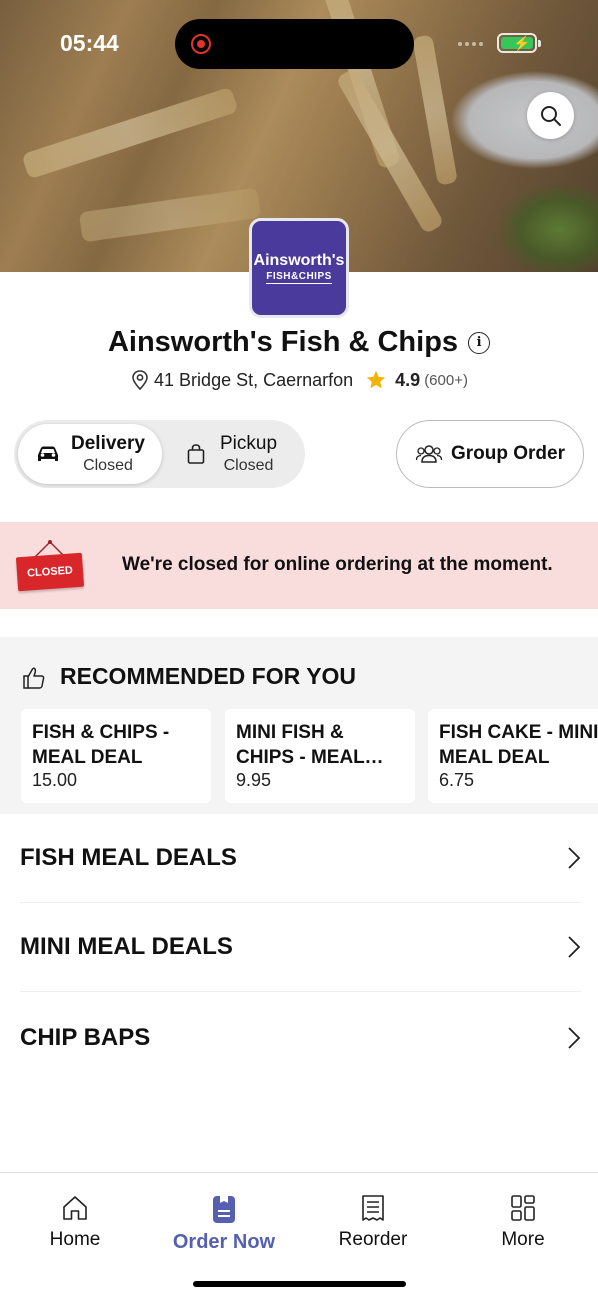  I want to click on address-row: 41 Bridge St, Caernarfon 4.9 (600+), so click(299, 380).